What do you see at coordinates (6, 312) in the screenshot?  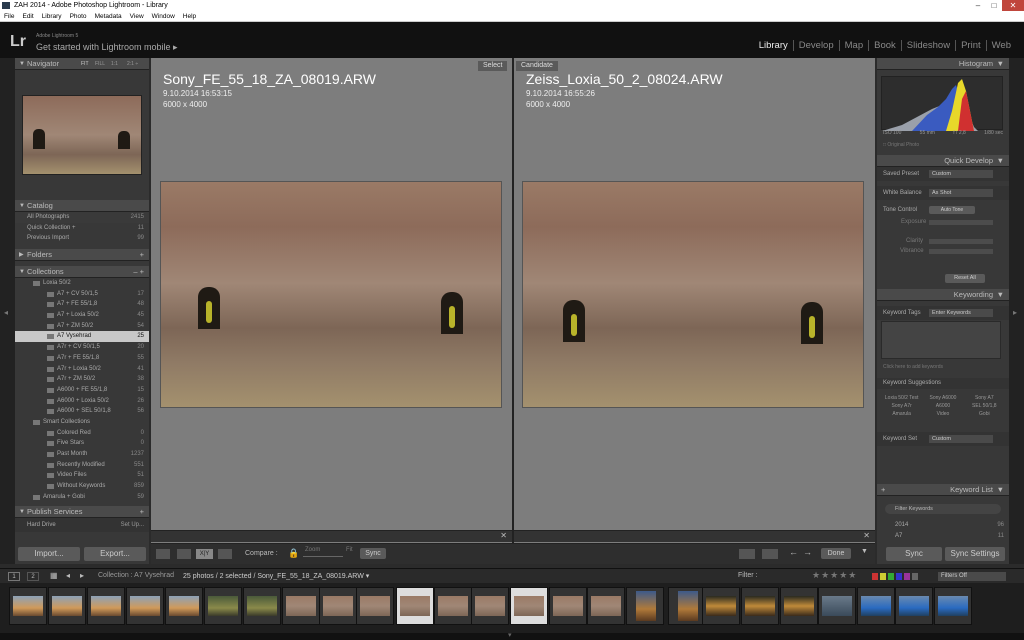 I see `collapse-left-icon: ◂` at bounding box center [6, 312].